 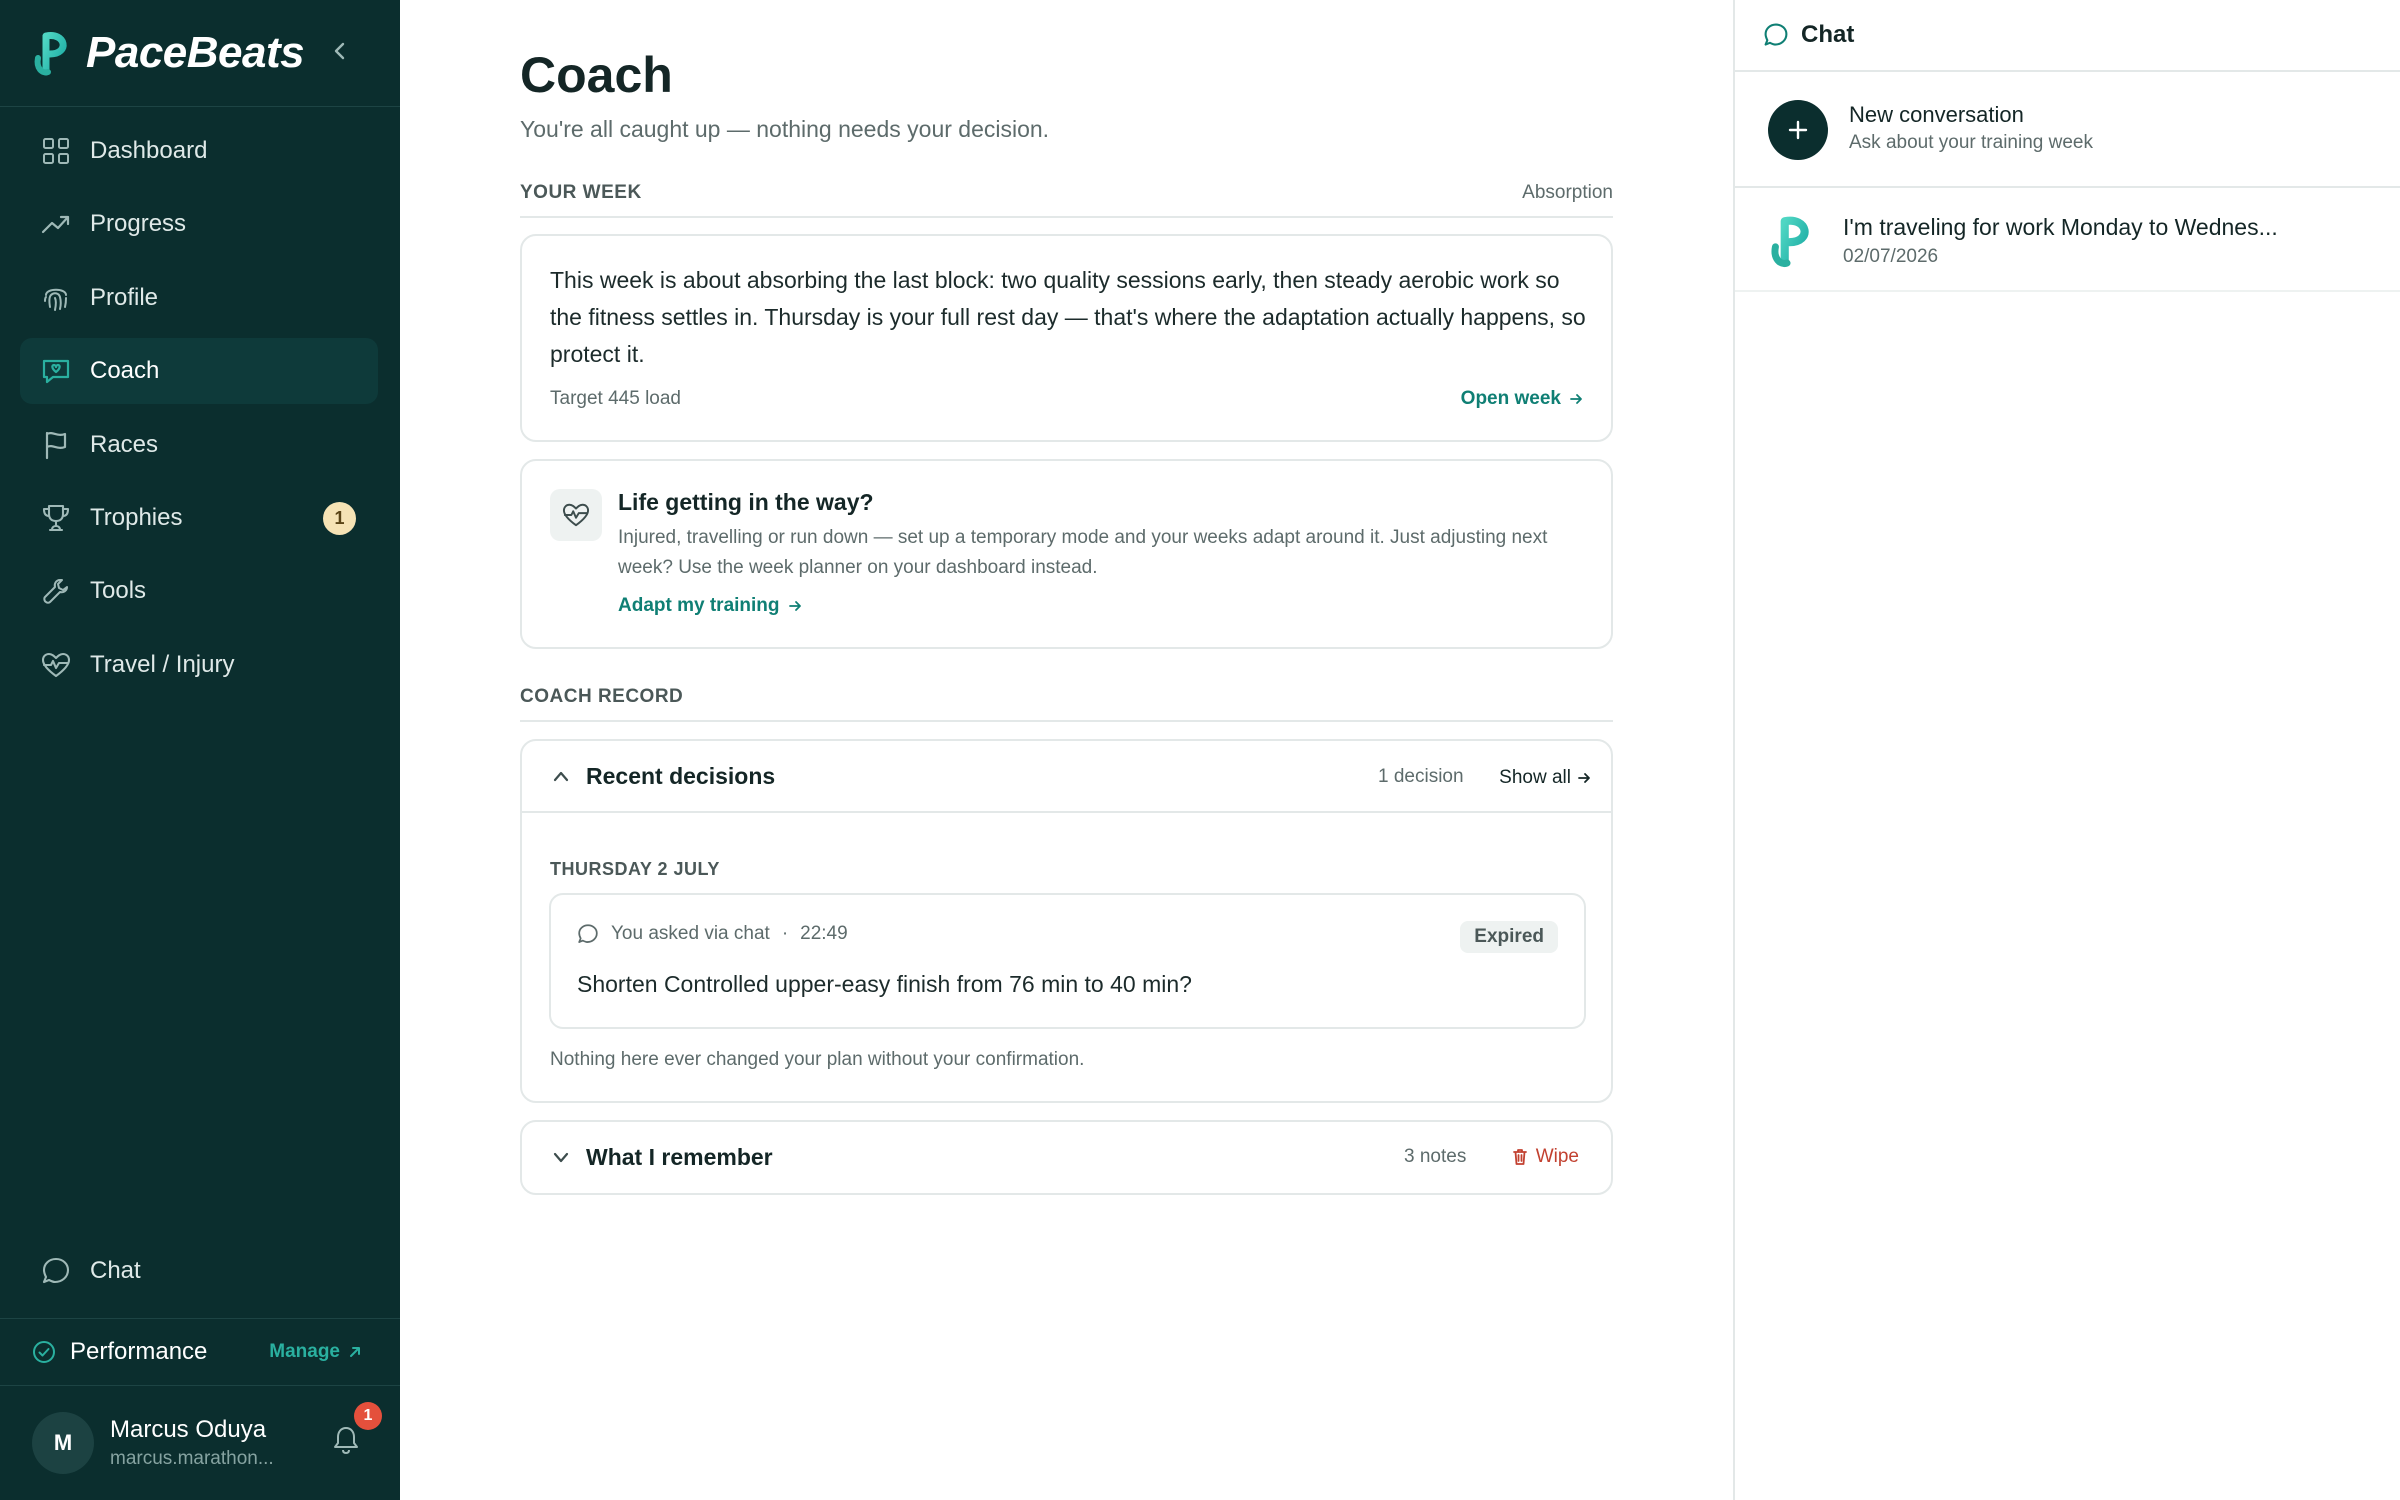 What do you see at coordinates (56, 371) in the screenshot?
I see `coach-message-icon` at bounding box center [56, 371].